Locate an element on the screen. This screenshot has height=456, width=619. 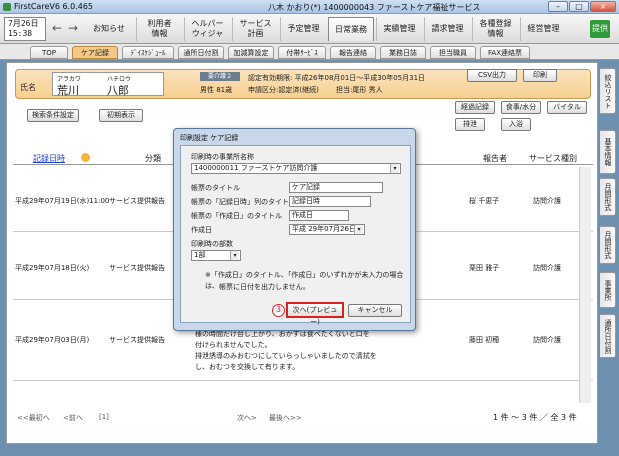
page-number: [1] is located at coordinates (104, 417).